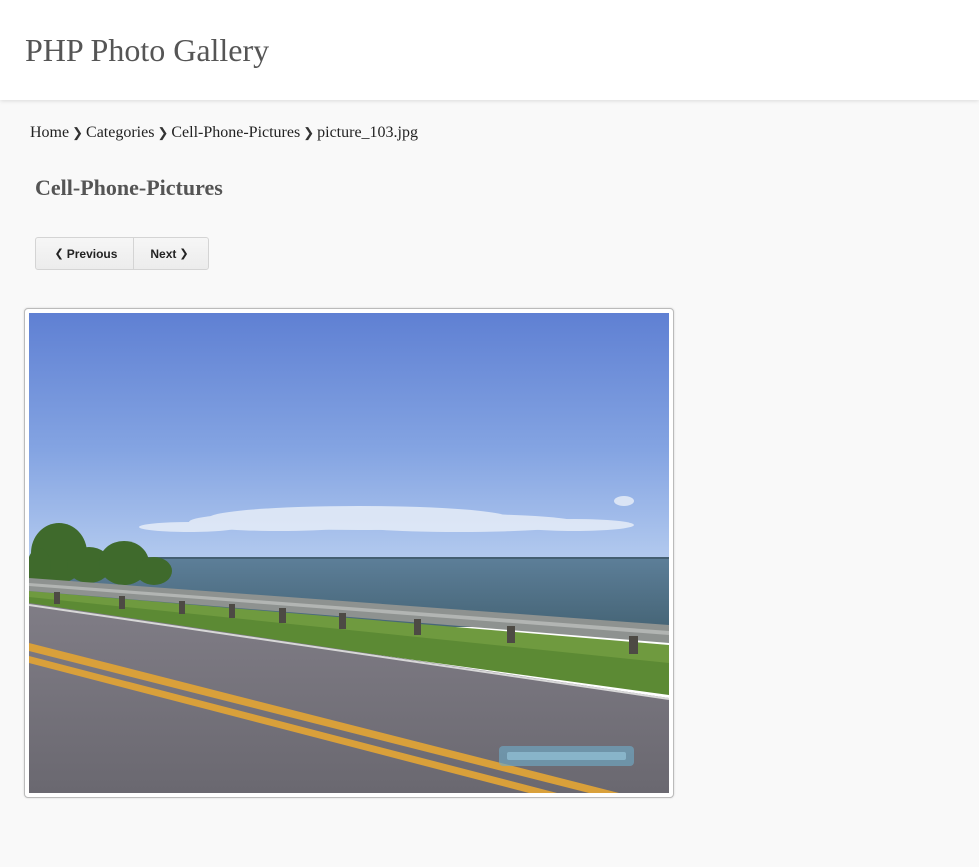 The width and height of the screenshot is (979, 867). What do you see at coordinates (147, 50) in the screenshot?
I see `site-title: PHP Photo Gallery` at bounding box center [147, 50].